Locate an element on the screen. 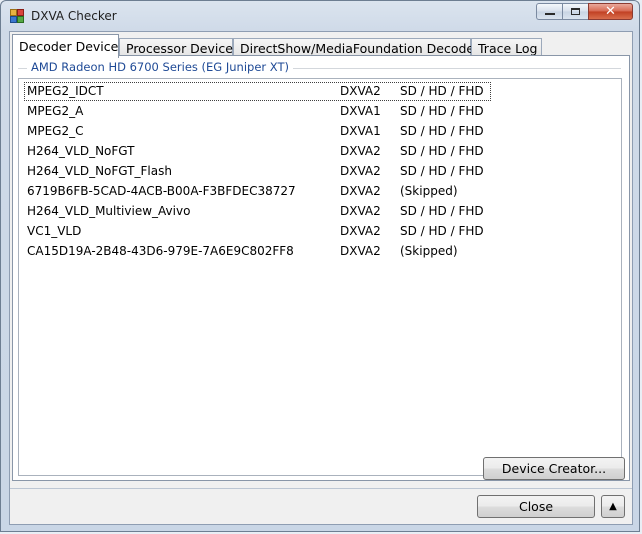 The height and width of the screenshot is (534, 642). decoder-name: MPEG2_IDCT is located at coordinates (65, 91).